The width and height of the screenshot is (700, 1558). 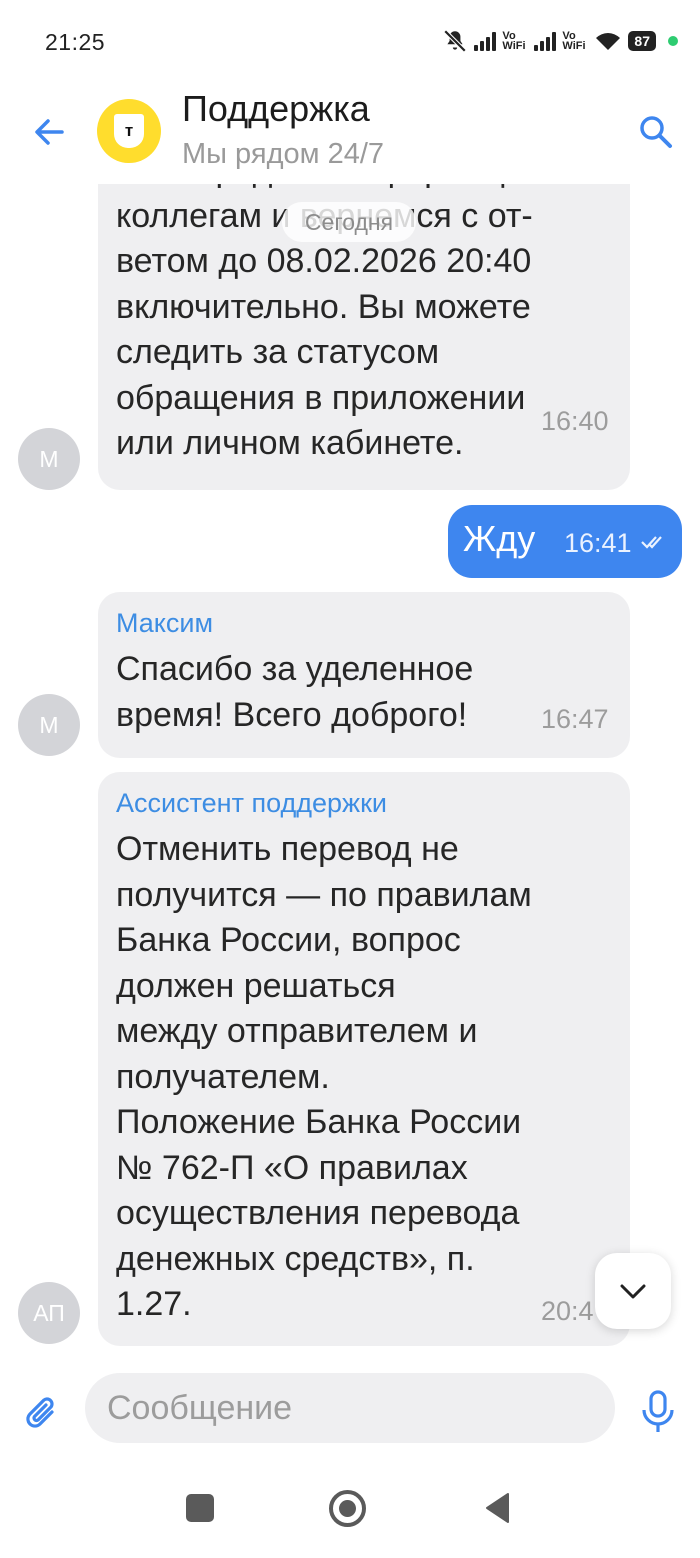 What do you see at coordinates (567, 1311) in the screenshot?
I see `message-time: 20:4` at bounding box center [567, 1311].